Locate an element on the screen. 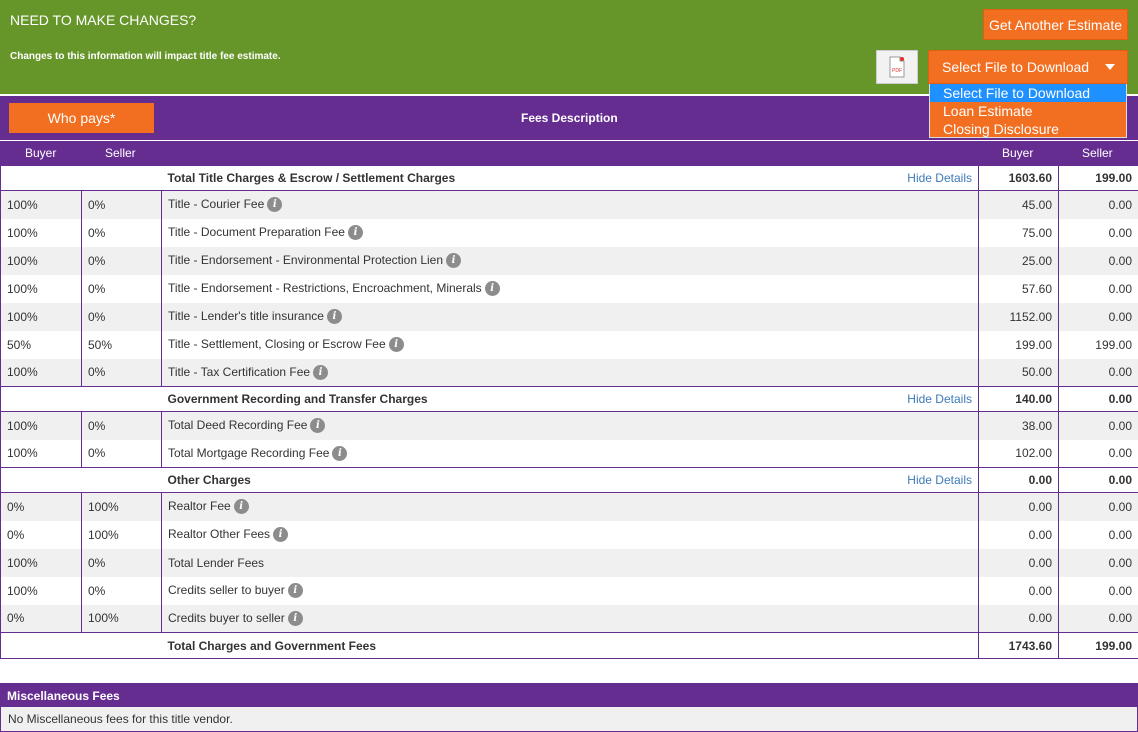 The image size is (1138, 732). dropdown-option: Select File to Download is located at coordinates (1028, 93).